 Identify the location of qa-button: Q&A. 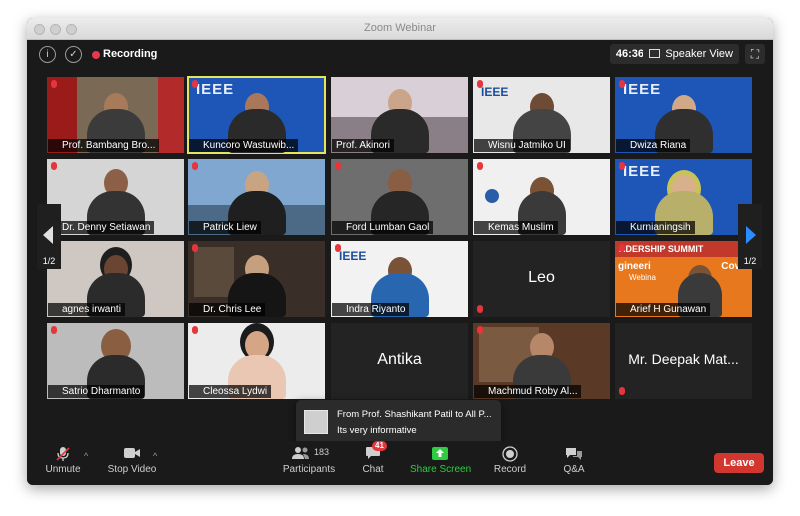
(574, 460).